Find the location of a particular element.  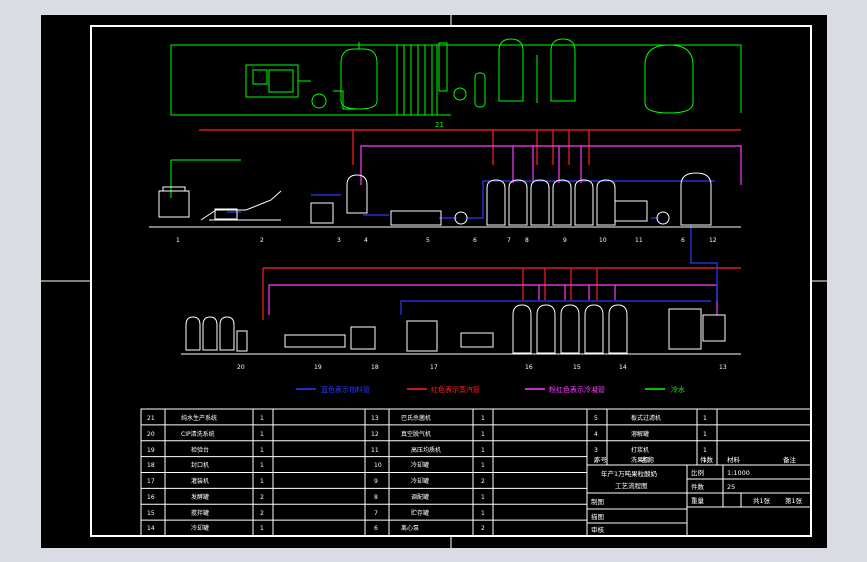

part-no: 17 is located at coordinates (151, 481).